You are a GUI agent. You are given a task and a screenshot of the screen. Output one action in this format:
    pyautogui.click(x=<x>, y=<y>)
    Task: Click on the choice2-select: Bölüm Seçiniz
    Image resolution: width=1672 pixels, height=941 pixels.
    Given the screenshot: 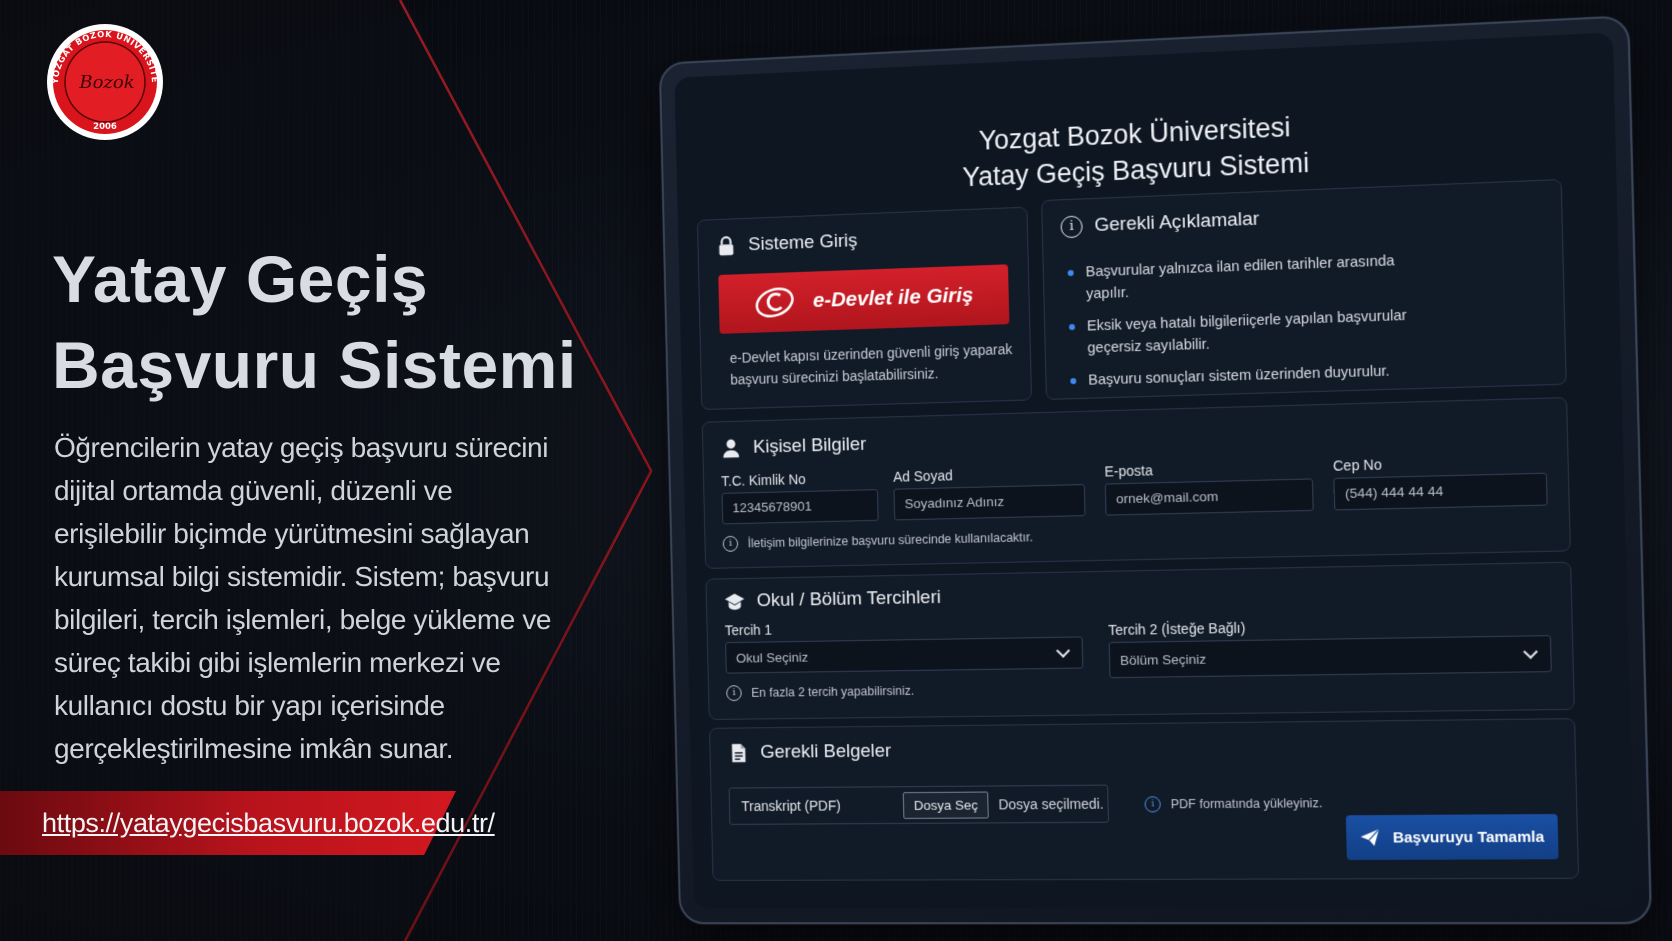 What is the action you would take?
    pyautogui.click(x=1330, y=657)
    